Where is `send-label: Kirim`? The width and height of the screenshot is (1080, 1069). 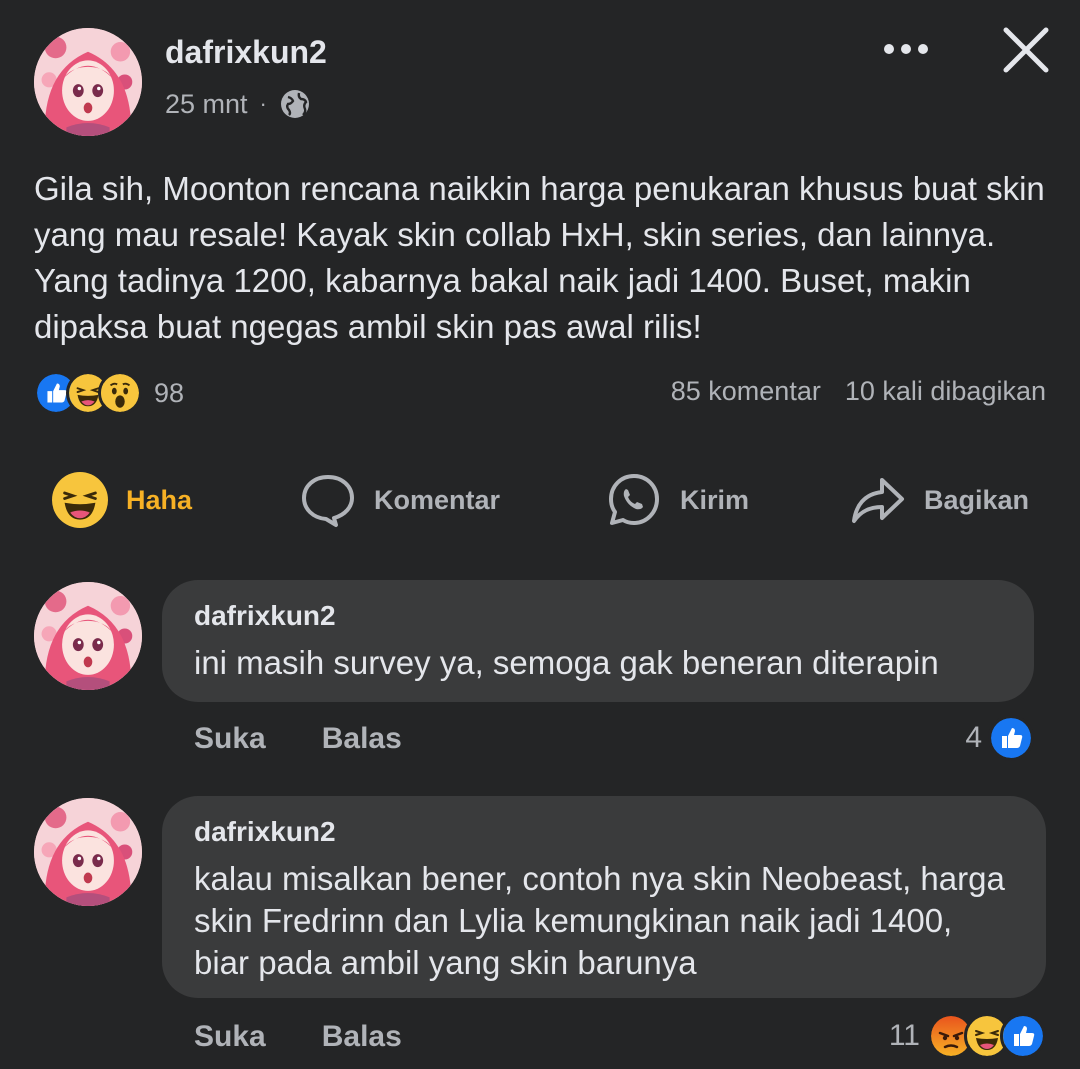
send-label: Kirim is located at coordinates (715, 499).